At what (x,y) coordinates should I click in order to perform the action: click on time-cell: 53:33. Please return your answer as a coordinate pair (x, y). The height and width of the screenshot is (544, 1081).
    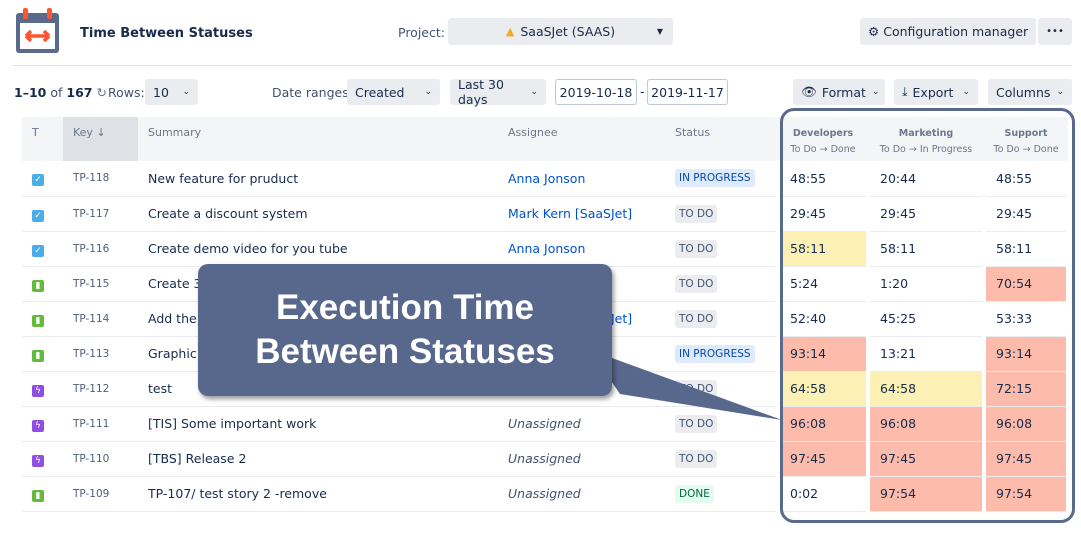
    Looking at the image, I should click on (1026, 319).